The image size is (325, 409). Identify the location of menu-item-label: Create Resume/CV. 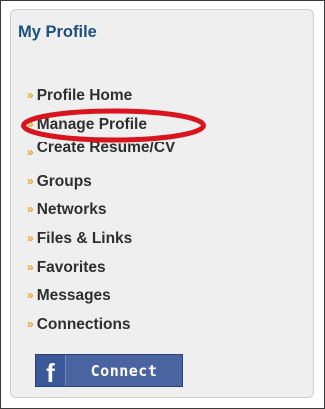
(106, 149).